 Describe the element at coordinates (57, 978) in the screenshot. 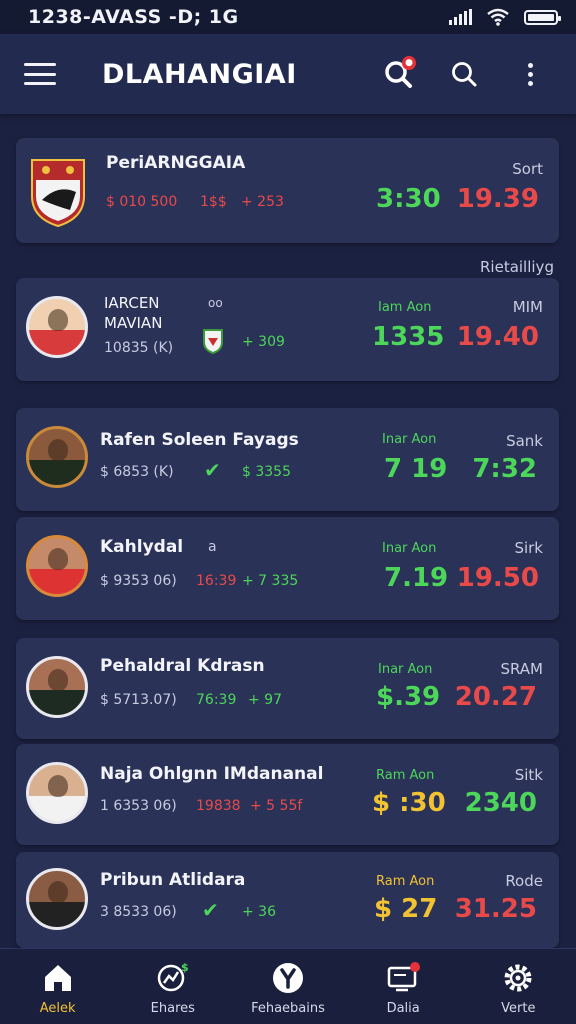

I see `home-icon` at that location.